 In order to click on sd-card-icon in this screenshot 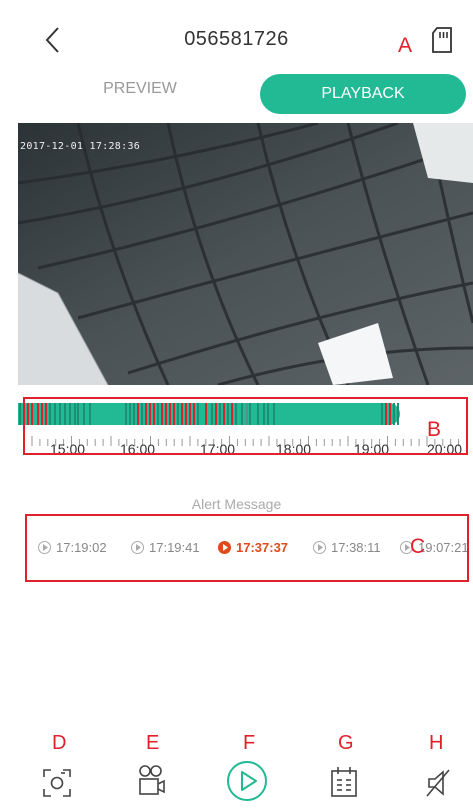, I will do `click(442, 40)`.